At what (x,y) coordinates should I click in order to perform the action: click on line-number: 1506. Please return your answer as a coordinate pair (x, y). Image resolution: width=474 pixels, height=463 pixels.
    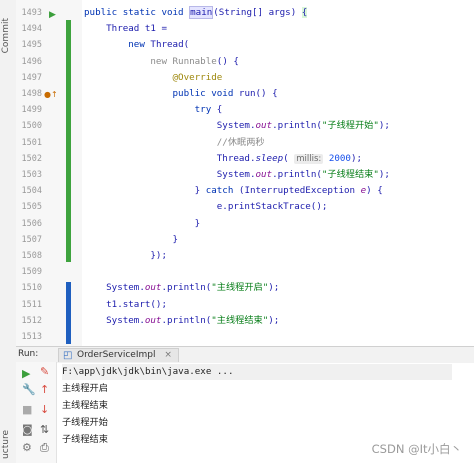
    Looking at the image, I should click on (31, 223).